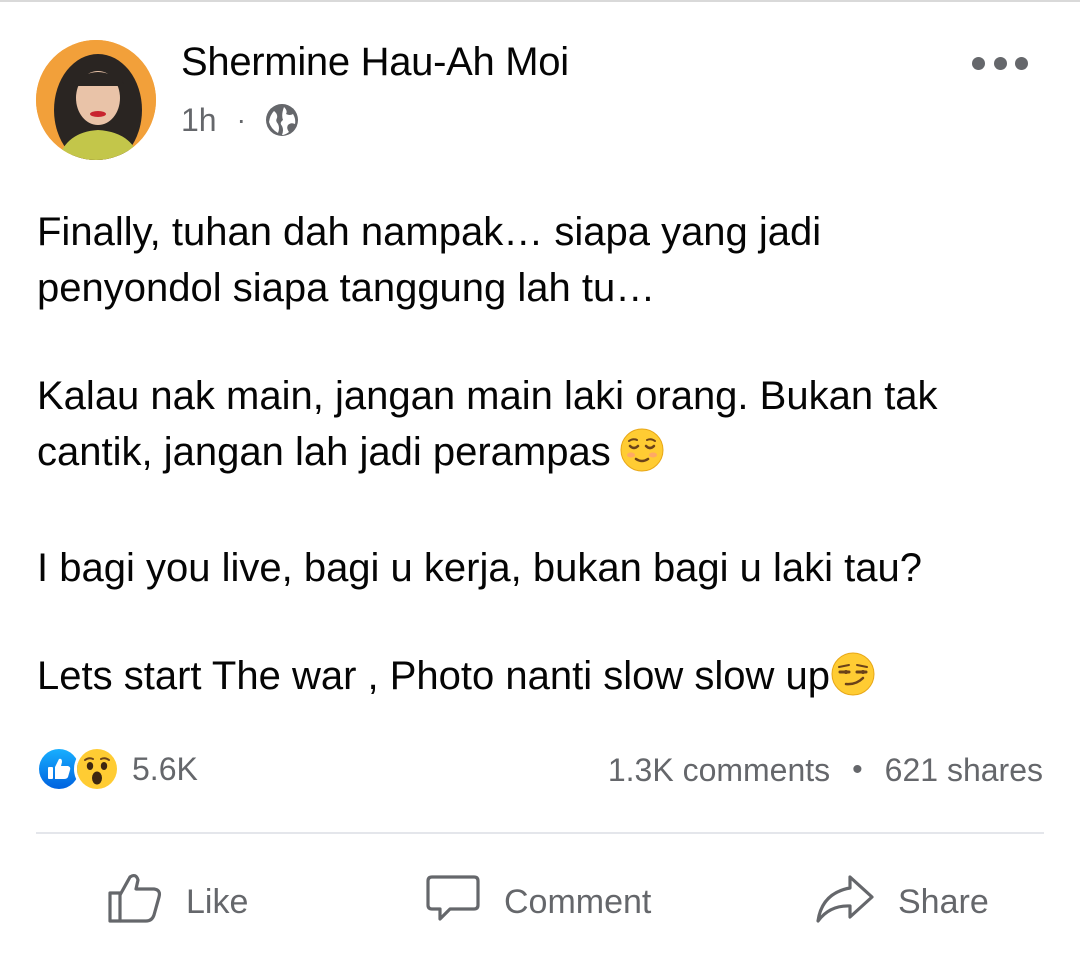 This screenshot has height=965, width=1080. I want to click on share-button: Share, so click(901, 902).